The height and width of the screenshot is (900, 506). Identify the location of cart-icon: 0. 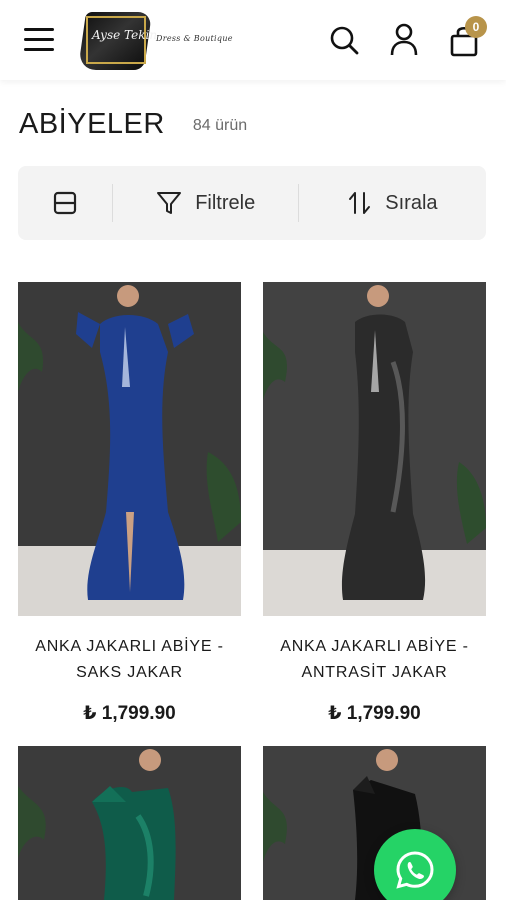
(468, 37).